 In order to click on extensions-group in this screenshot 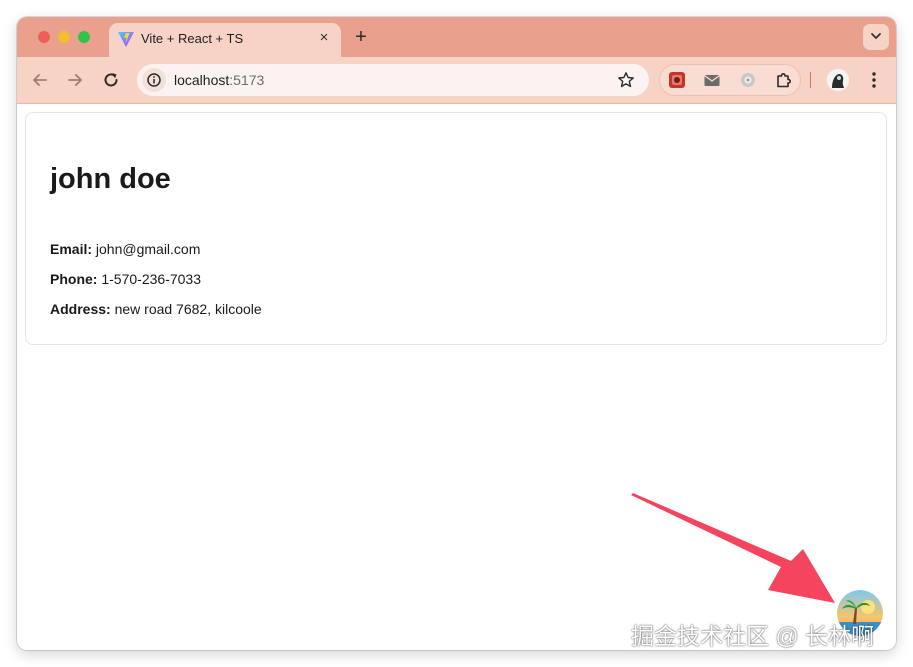, I will do `click(730, 80)`.